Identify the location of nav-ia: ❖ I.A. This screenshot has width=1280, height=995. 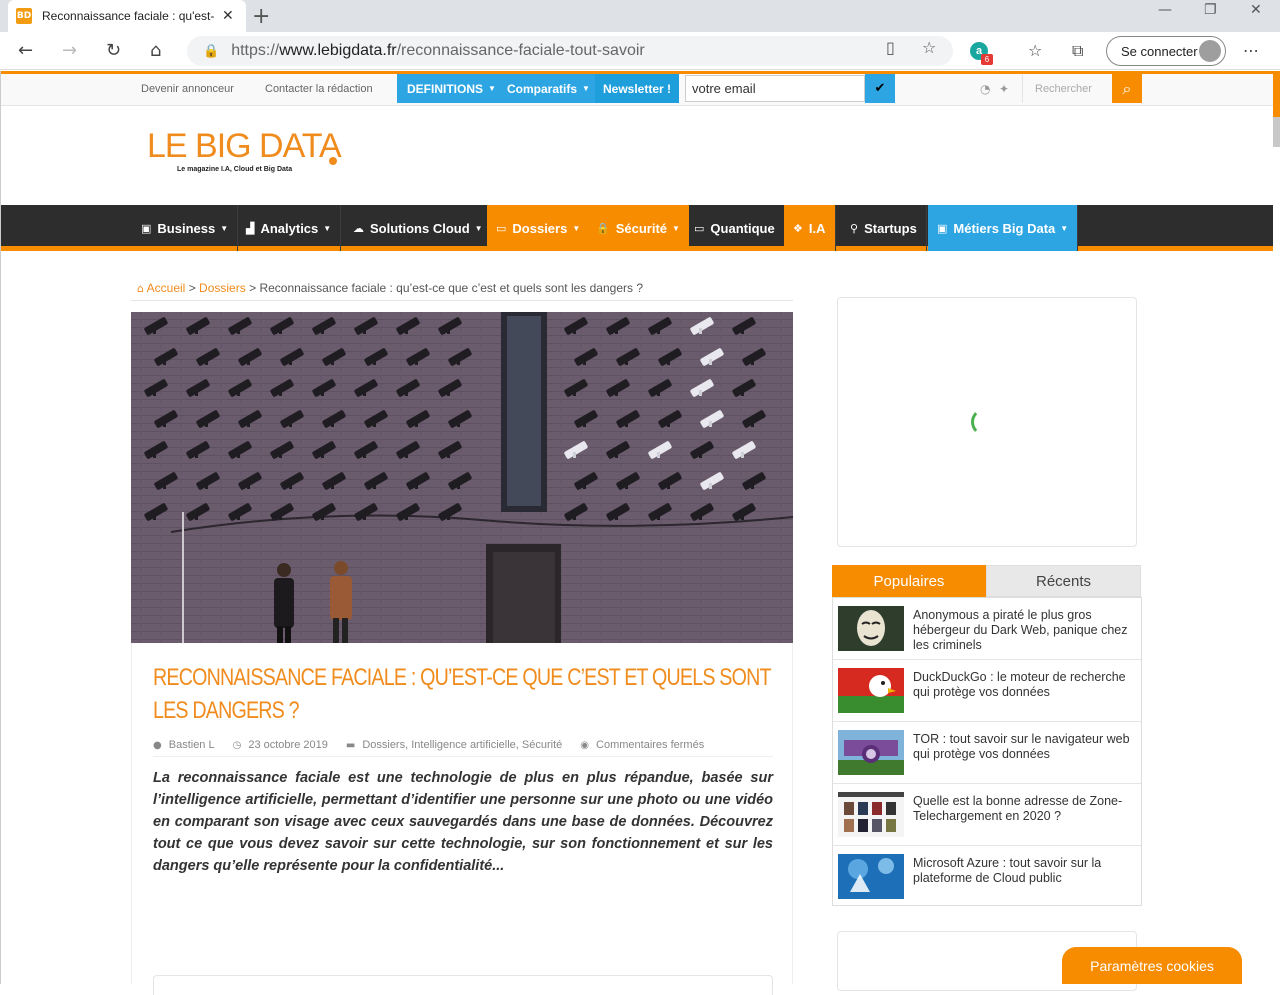
(810, 228).